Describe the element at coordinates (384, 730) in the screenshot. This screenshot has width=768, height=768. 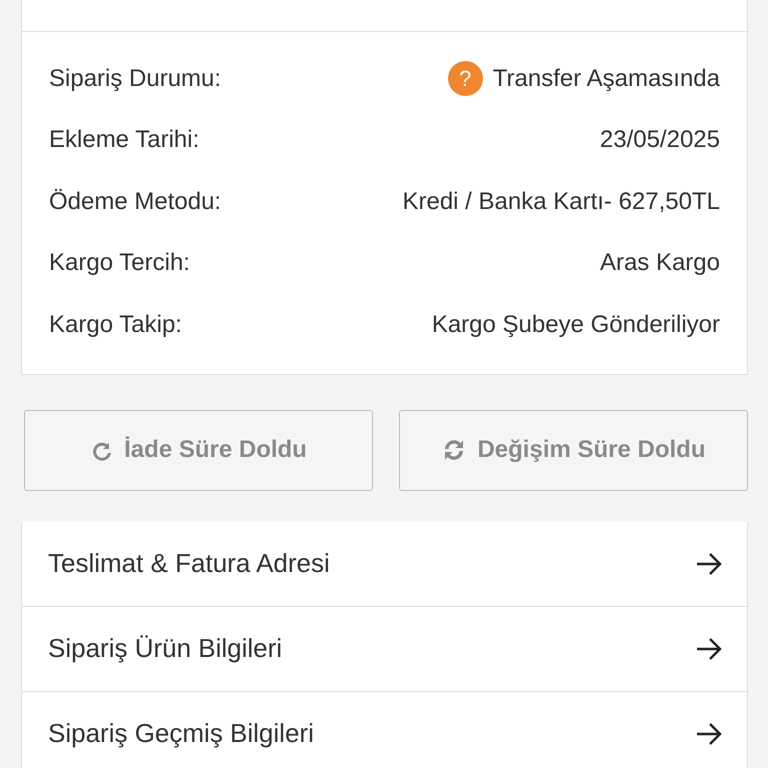
I see `menu-link: Sipariş Geçmiş Bilgileri` at that location.